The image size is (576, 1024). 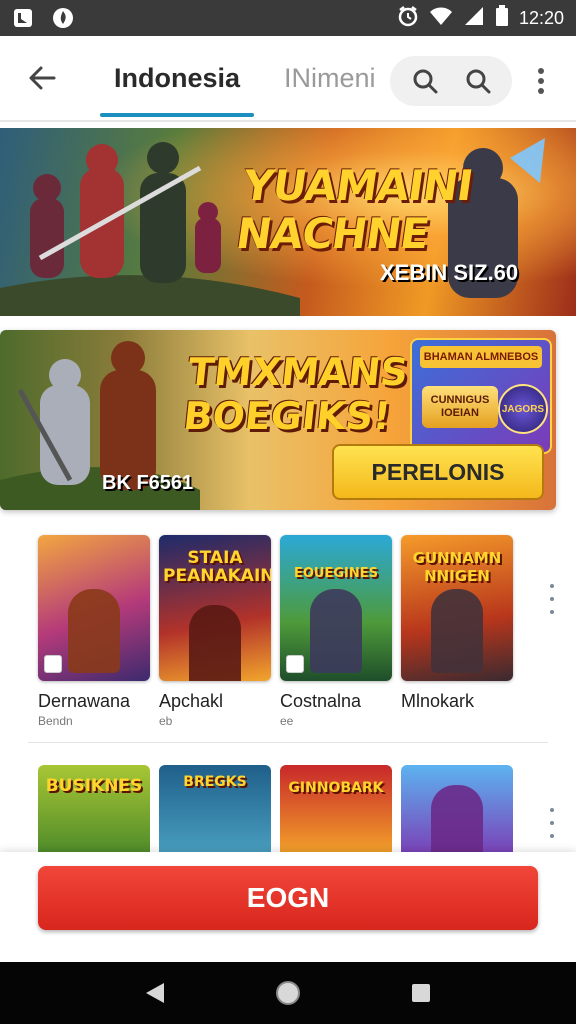 I want to click on game-card: BREGKS, so click(x=215, y=810).